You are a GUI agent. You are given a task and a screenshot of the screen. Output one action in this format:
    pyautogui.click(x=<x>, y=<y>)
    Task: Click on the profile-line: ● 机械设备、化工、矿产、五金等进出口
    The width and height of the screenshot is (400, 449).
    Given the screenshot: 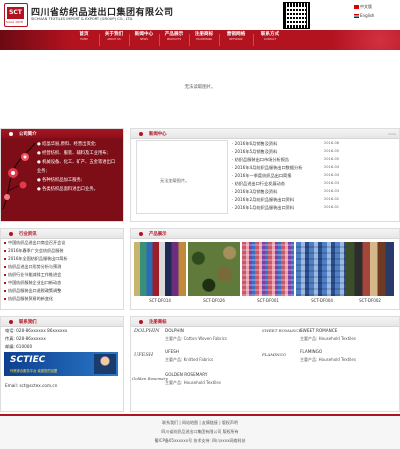 What is the action you would take?
    pyautogui.click(x=76, y=162)
    